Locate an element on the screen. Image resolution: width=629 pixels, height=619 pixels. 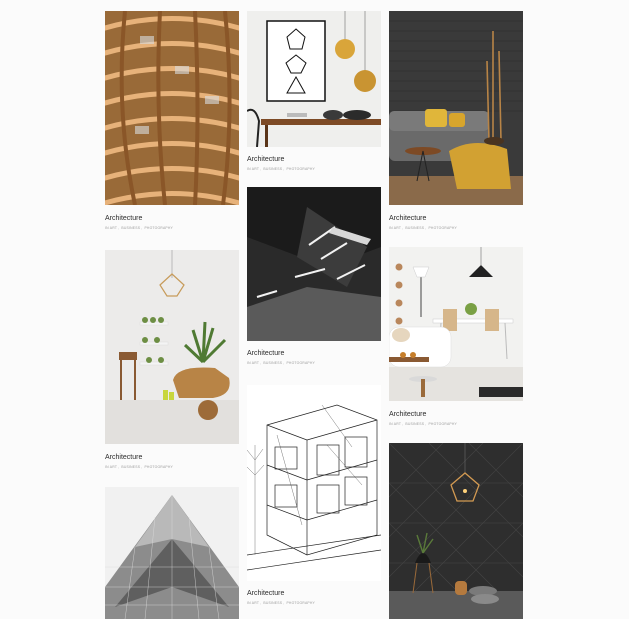
glass-facade-image is located at coordinates (172, 553).